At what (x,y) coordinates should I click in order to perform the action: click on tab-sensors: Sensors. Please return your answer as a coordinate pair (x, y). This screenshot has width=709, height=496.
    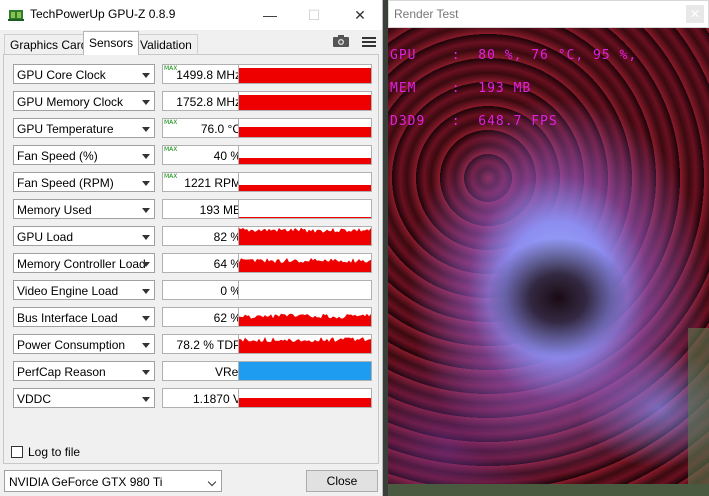
    Looking at the image, I should click on (111, 43).